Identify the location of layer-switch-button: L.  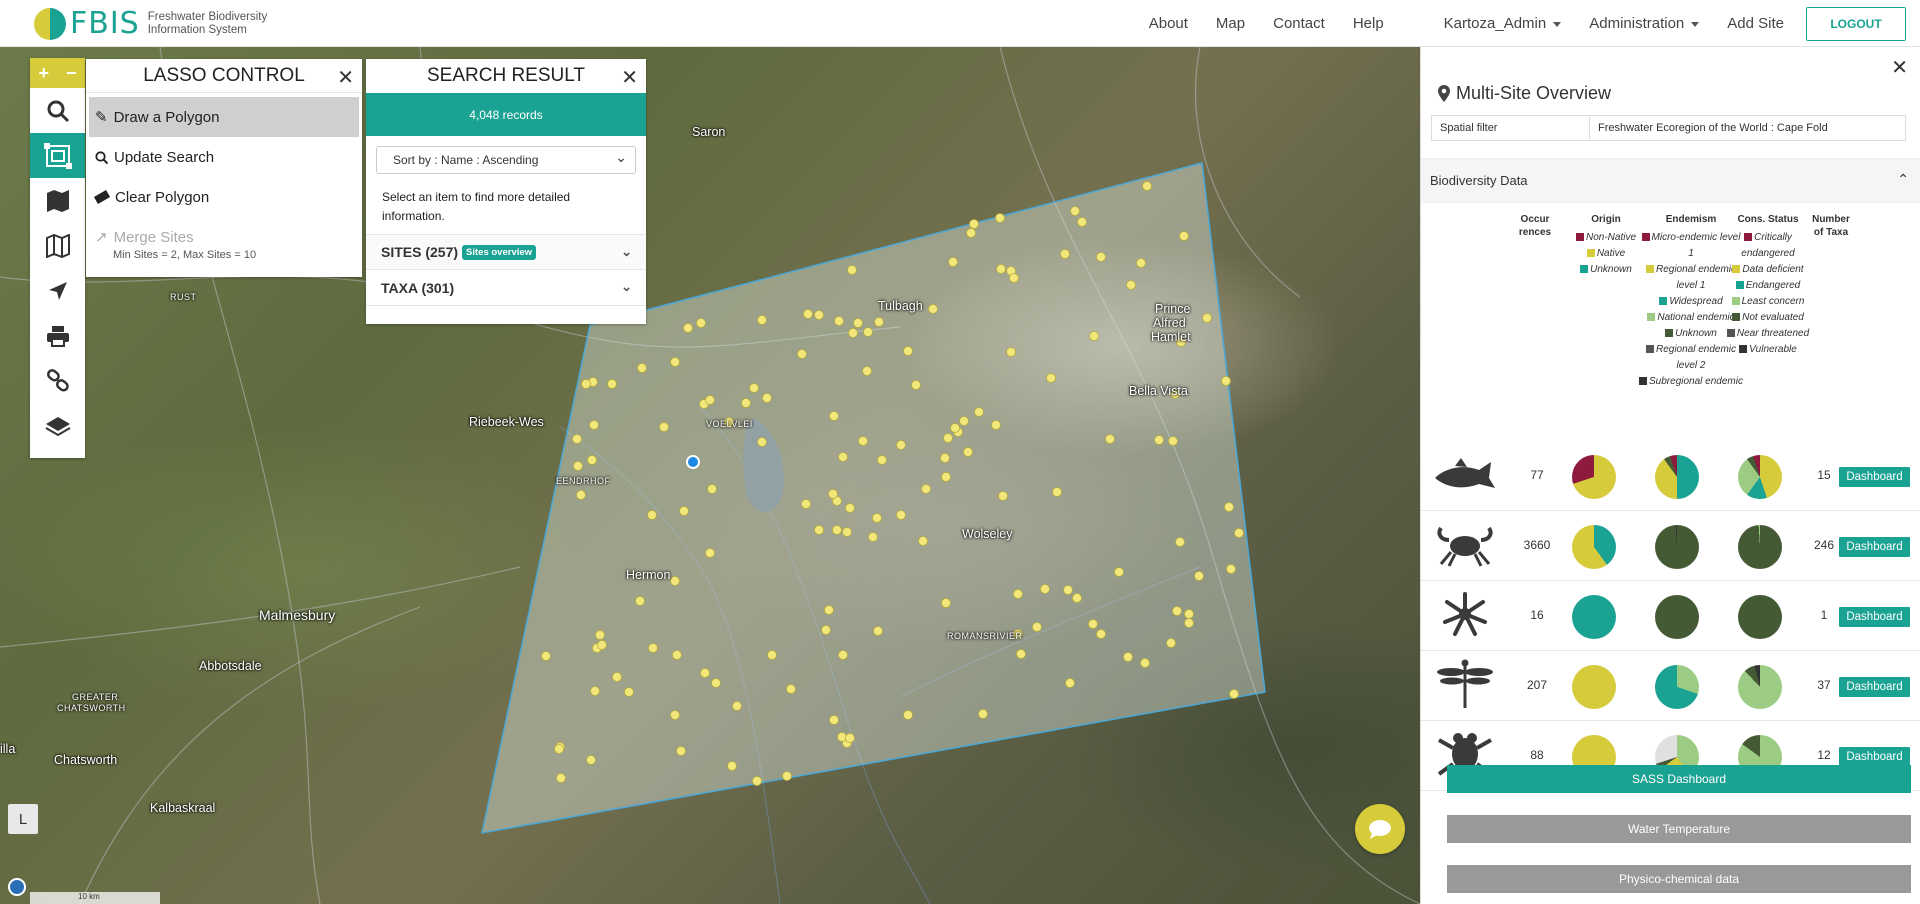
(23, 819).